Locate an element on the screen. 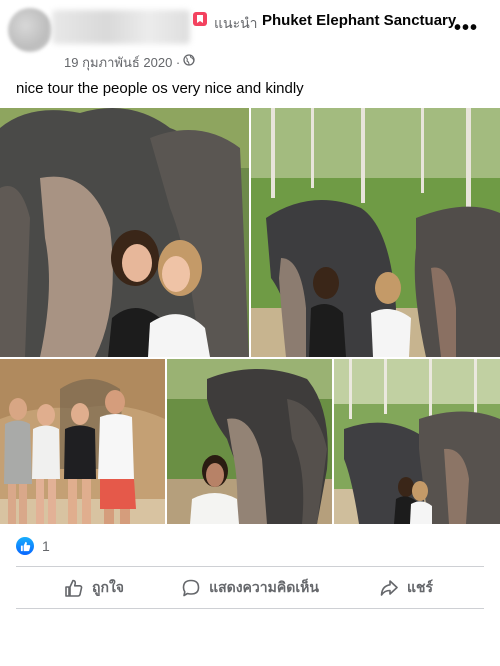 The width and height of the screenshot is (500, 666). page-name-link: Phuket Elephant Sanctuary is located at coordinates (359, 20).